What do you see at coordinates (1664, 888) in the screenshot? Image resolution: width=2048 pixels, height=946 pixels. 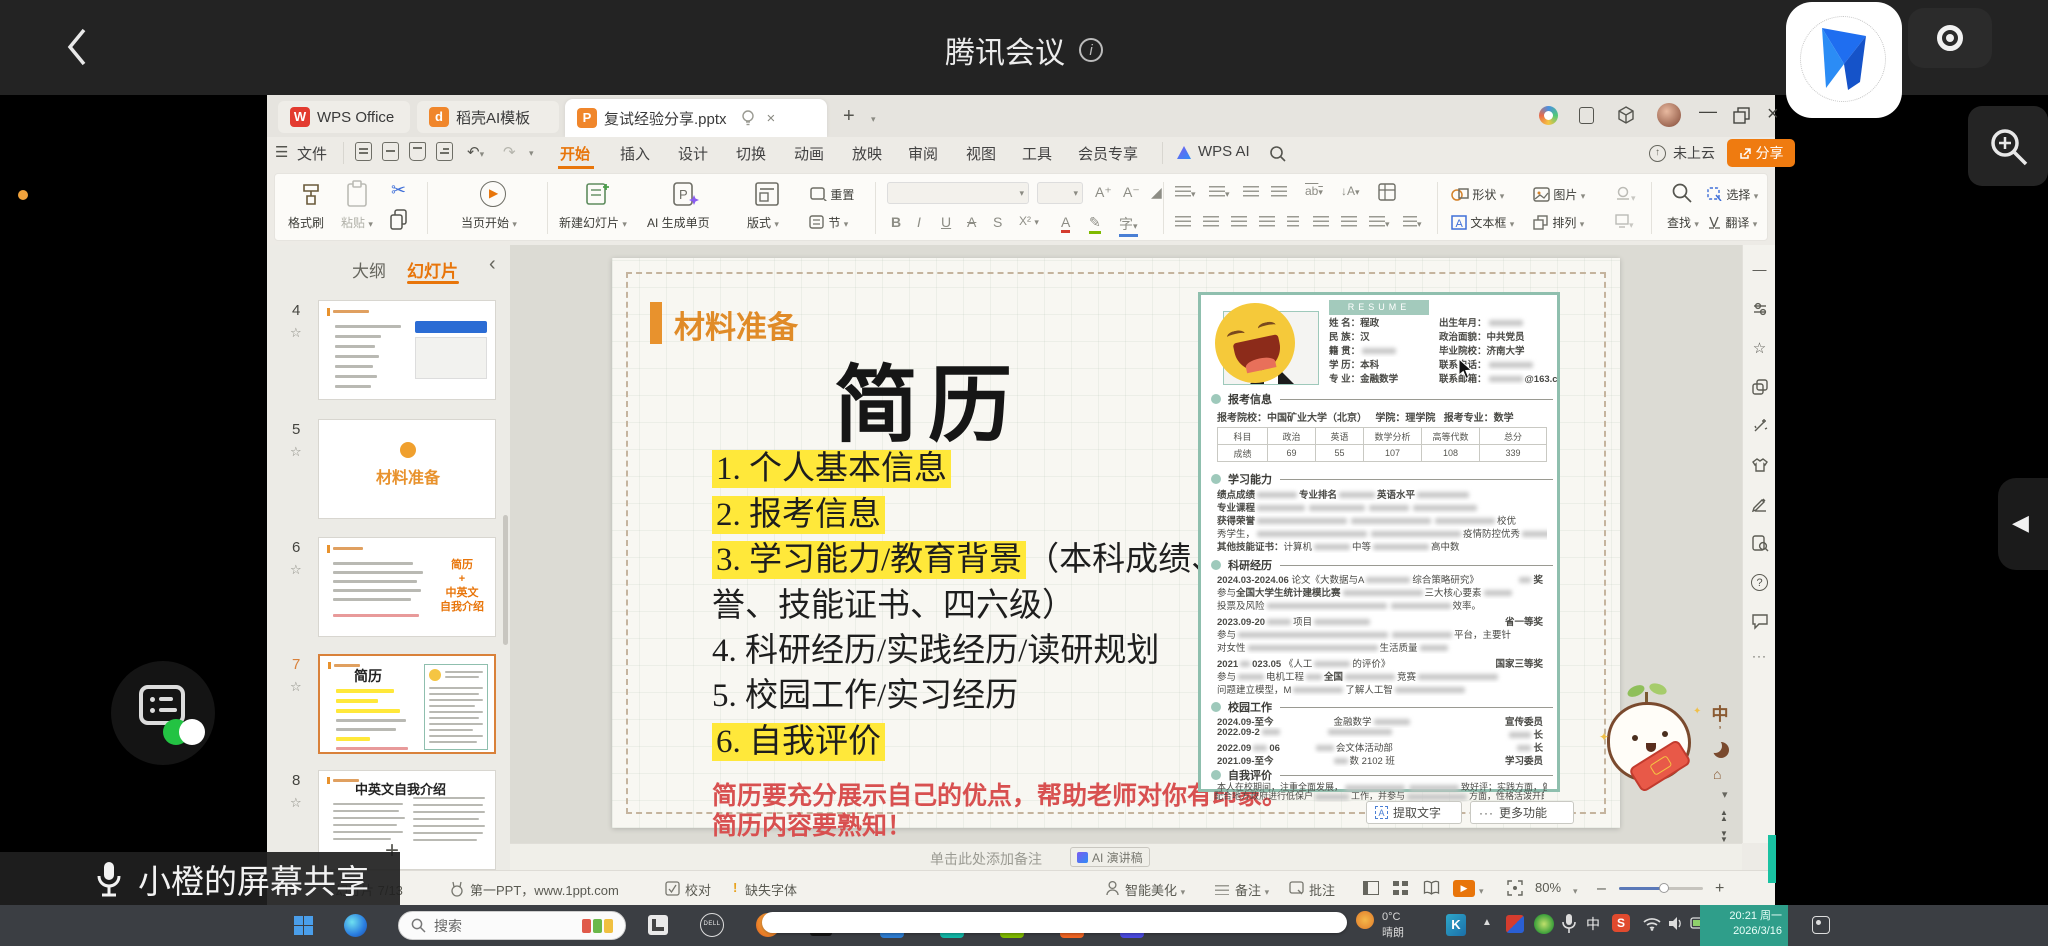 I see `zoom-slider-knob` at bounding box center [1664, 888].